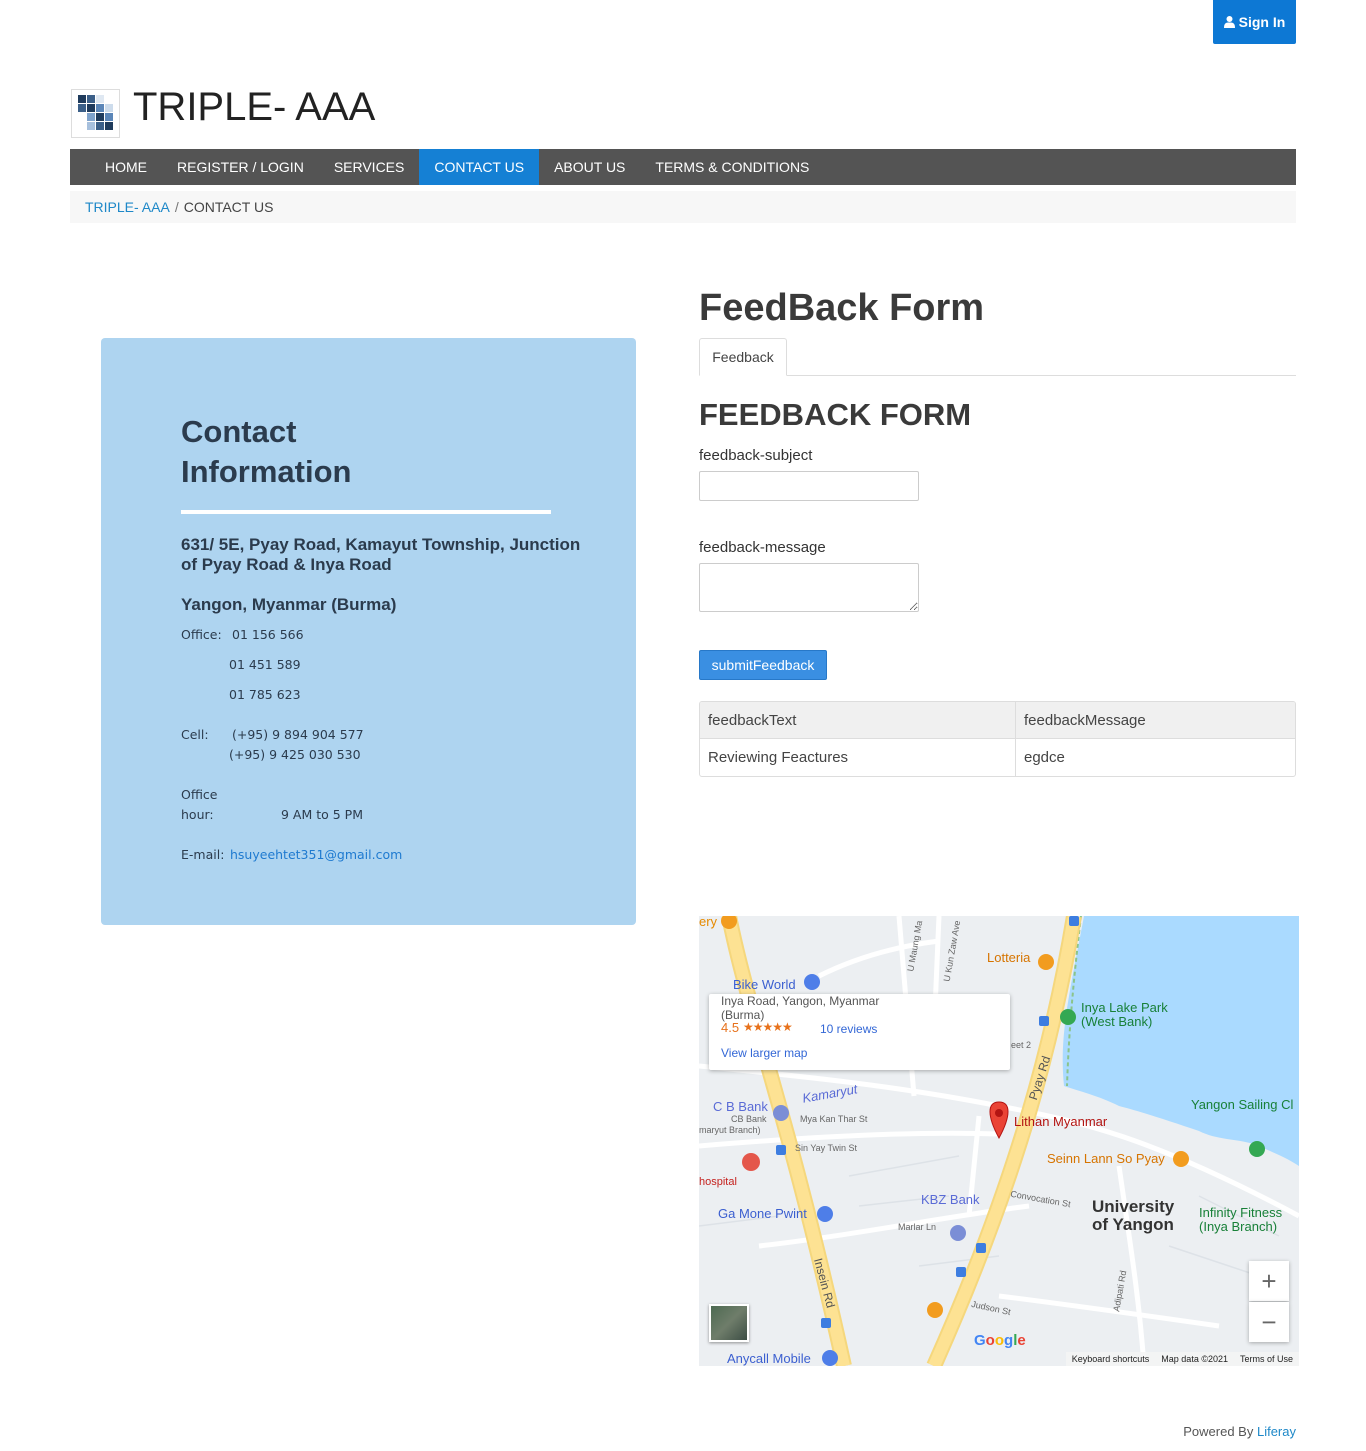 This screenshot has width=1366, height=1451. What do you see at coordinates (1131, 1015) in the screenshot?
I see `map-label-inya-lake-park: Inya Lake Park (West Bank)` at bounding box center [1131, 1015].